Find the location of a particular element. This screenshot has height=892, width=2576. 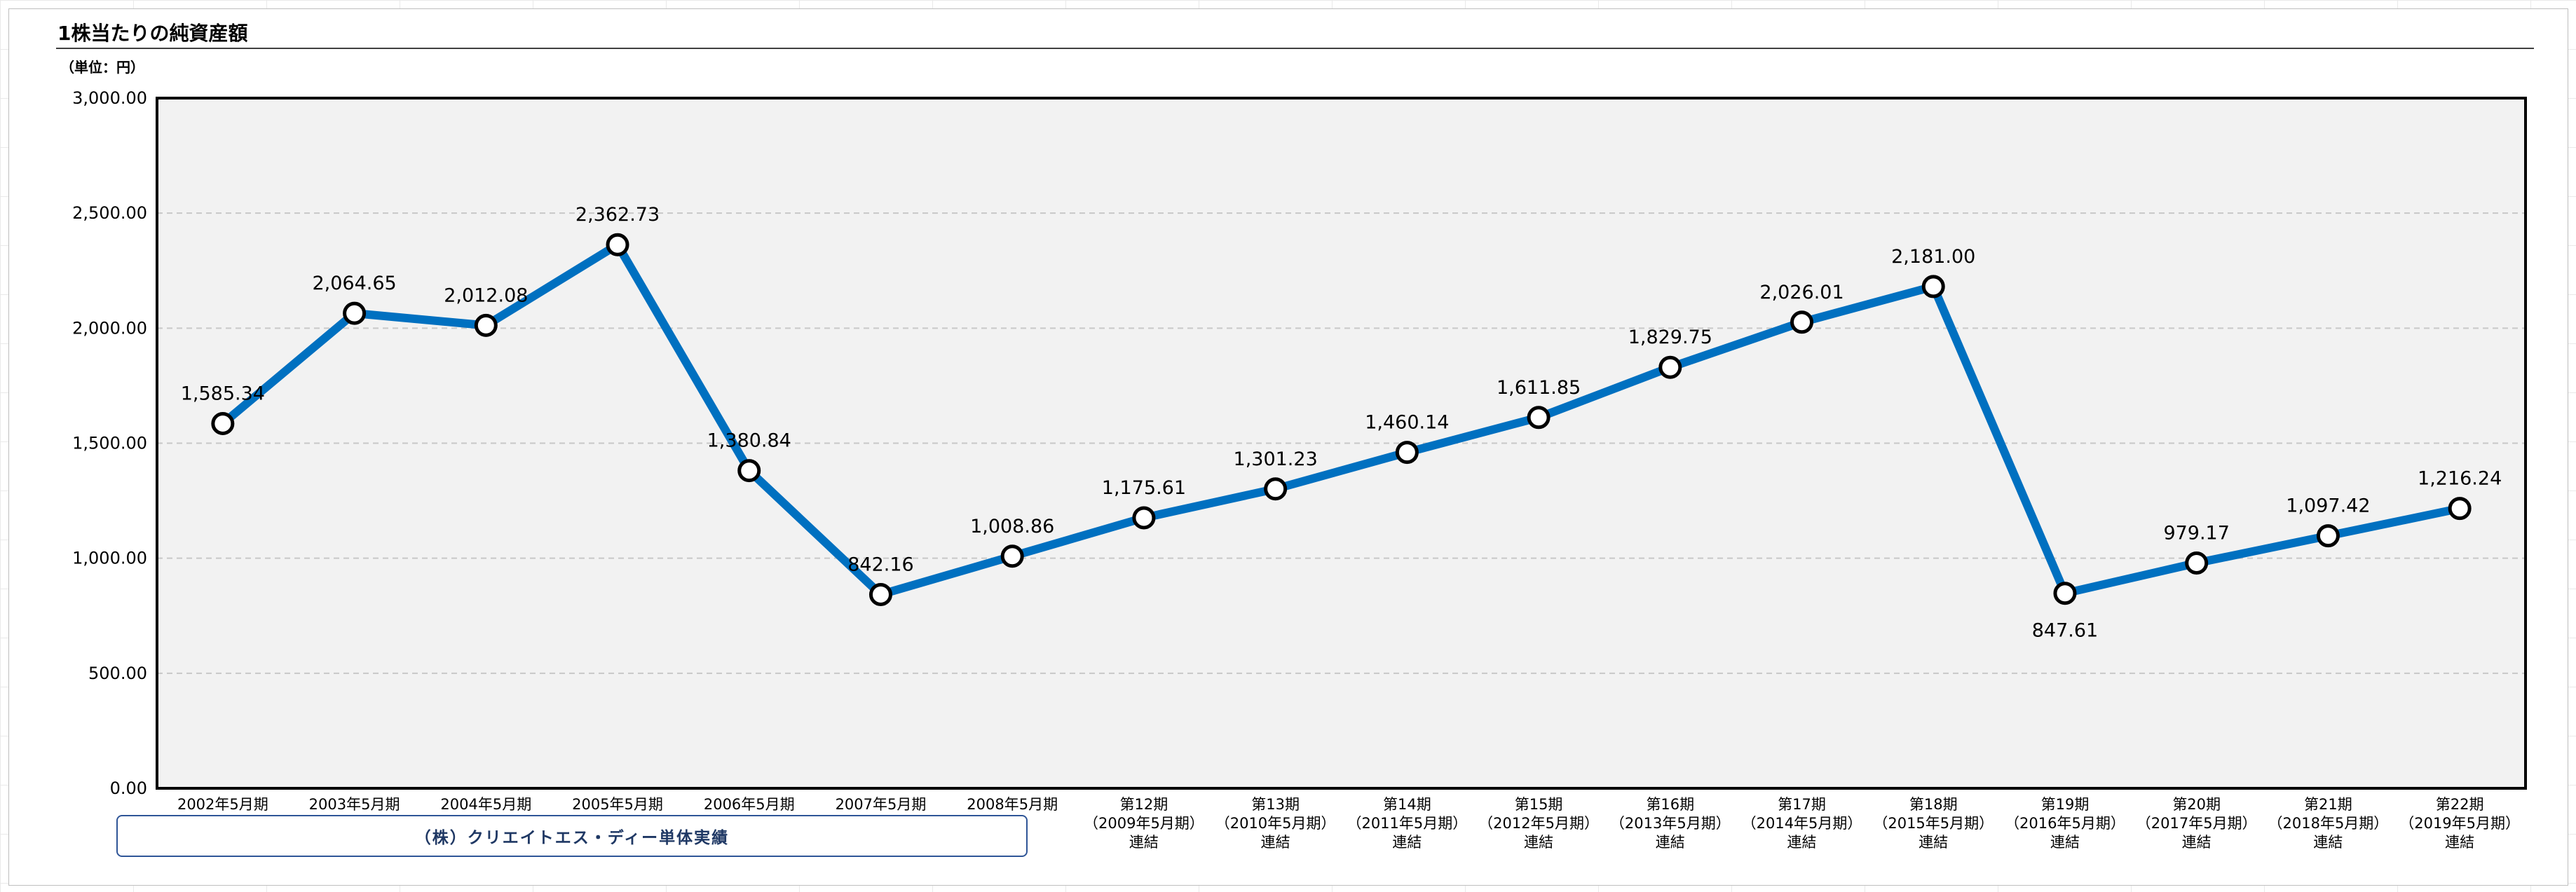

x-tick-label: 第20期 is located at coordinates (2196, 804).